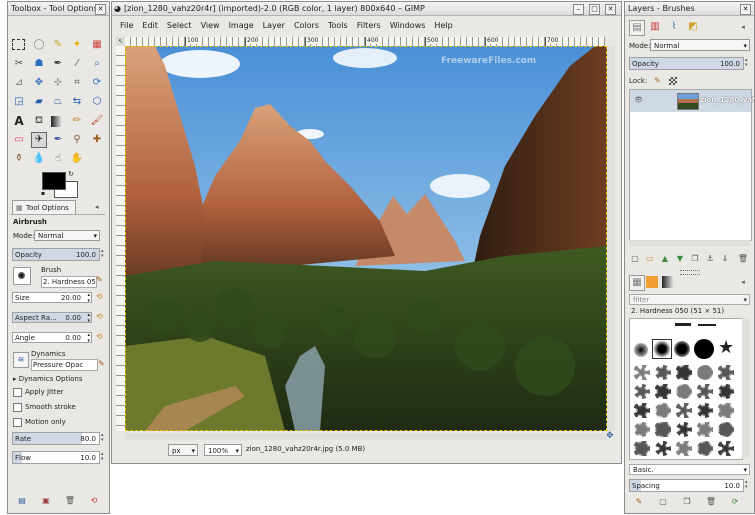 This screenshot has width=755, height=515. Describe the element at coordinates (745, 9) in the screenshot. I see `layers-close-button: ✕` at that location.